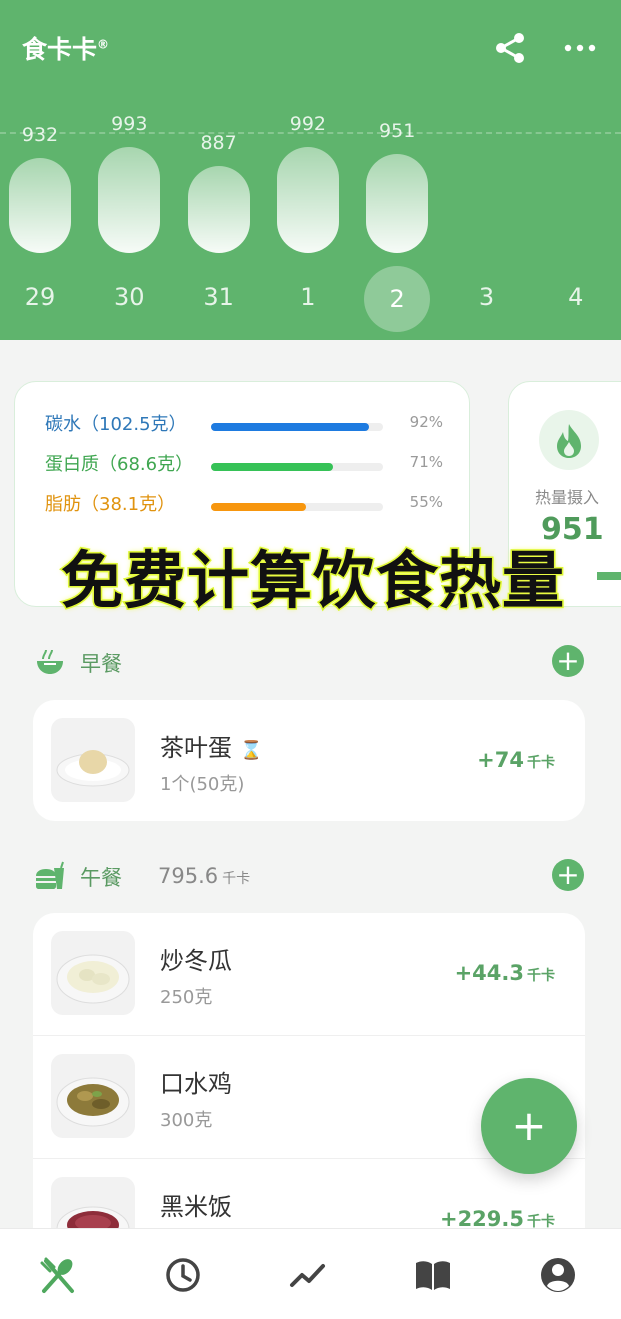  Describe the element at coordinates (101, 878) in the screenshot. I see `lunch-title: 午餐` at that location.